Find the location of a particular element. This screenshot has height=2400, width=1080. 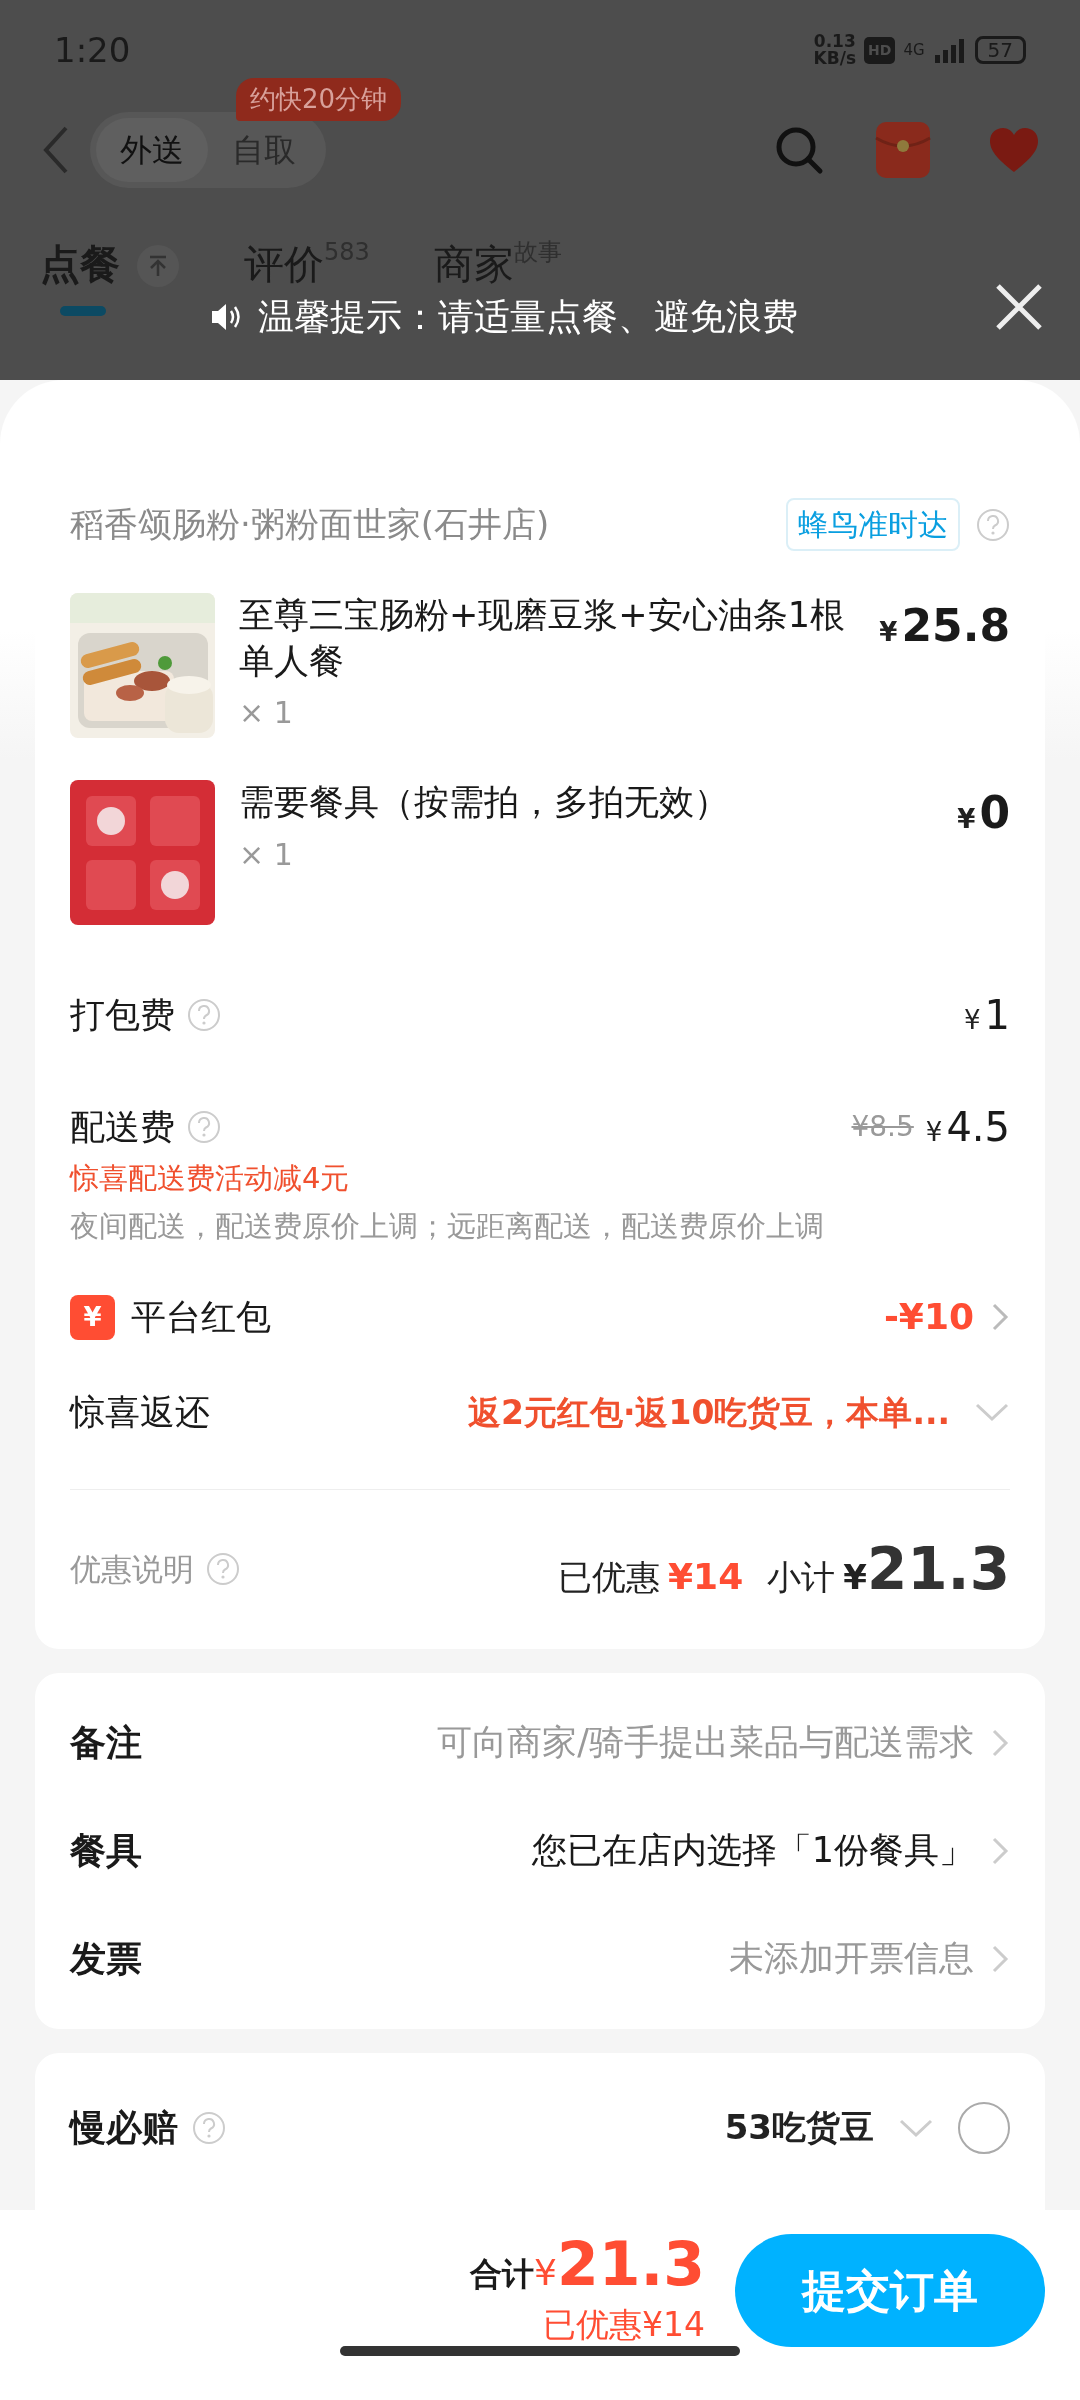

yuan-icon: ¥ is located at coordinates (92, 1317).